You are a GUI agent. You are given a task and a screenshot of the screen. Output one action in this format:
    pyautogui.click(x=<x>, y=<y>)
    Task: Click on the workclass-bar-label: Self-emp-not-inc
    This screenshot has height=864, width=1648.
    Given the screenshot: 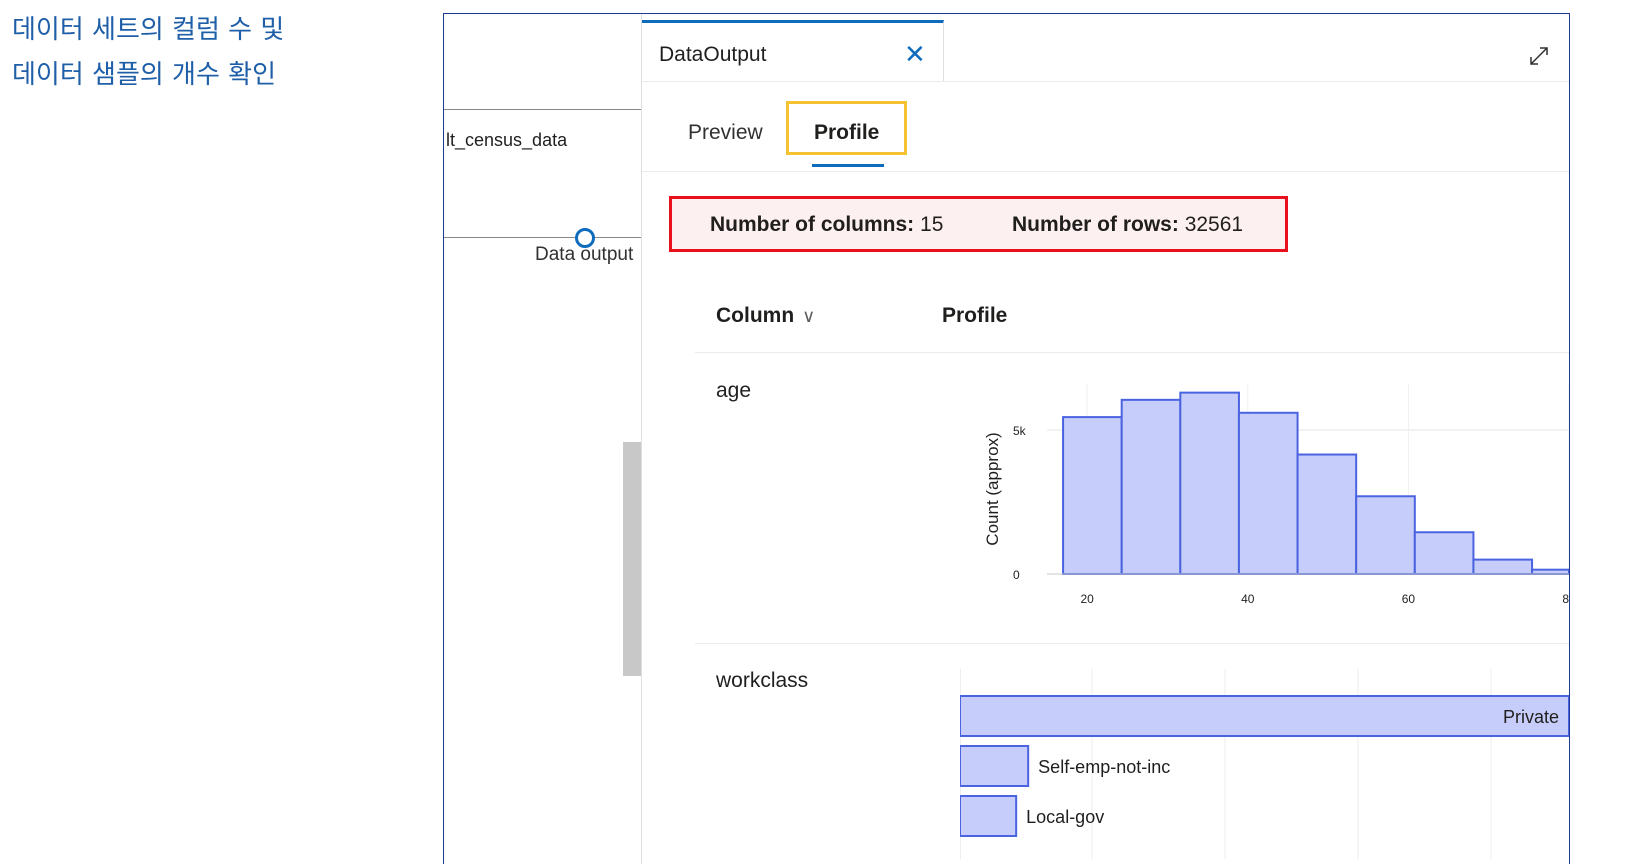 What is the action you would take?
    pyautogui.click(x=1104, y=767)
    